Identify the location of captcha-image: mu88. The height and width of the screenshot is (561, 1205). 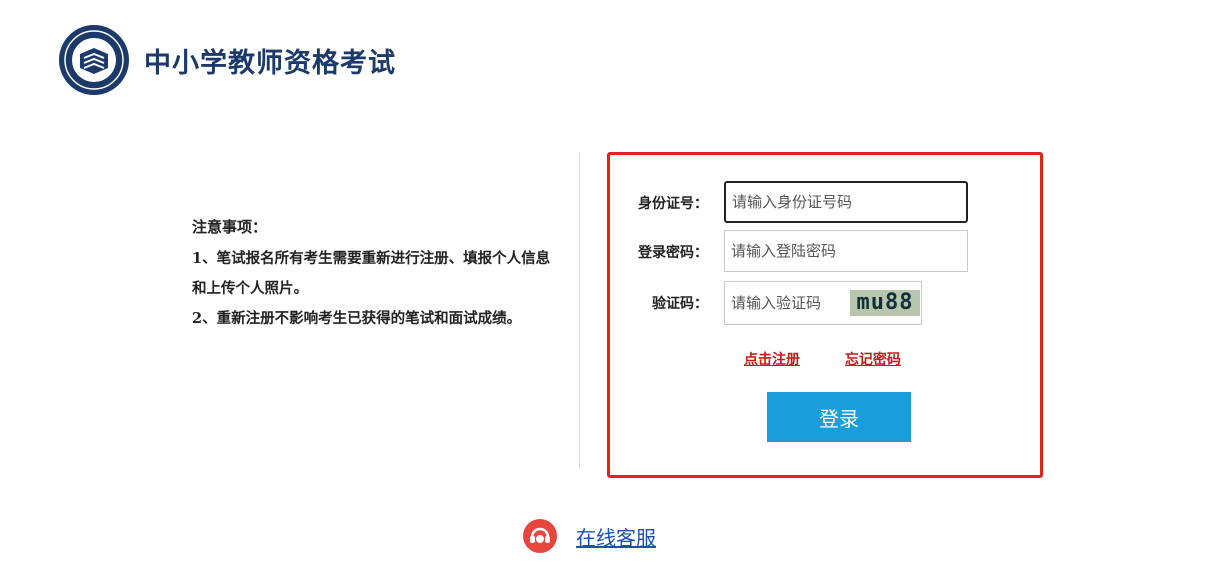
(885, 303).